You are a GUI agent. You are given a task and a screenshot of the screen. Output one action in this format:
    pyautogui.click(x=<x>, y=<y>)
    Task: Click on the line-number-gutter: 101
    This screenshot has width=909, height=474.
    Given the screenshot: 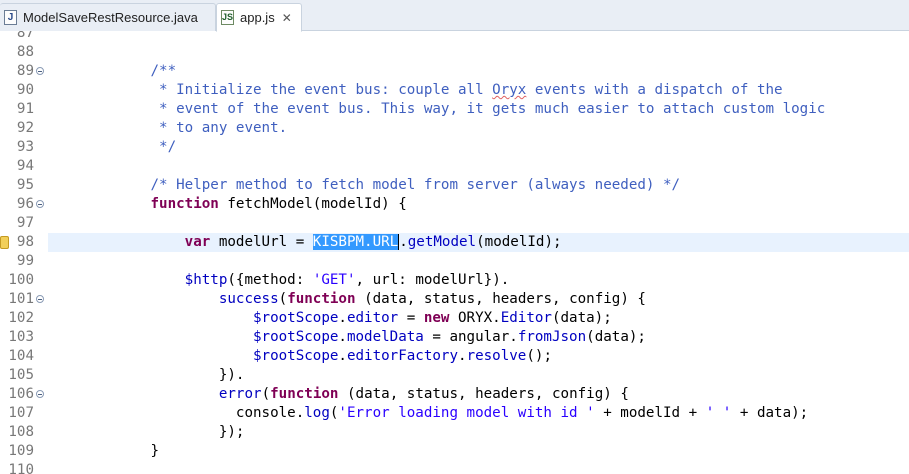 What is the action you would take?
    pyautogui.click(x=23, y=299)
    